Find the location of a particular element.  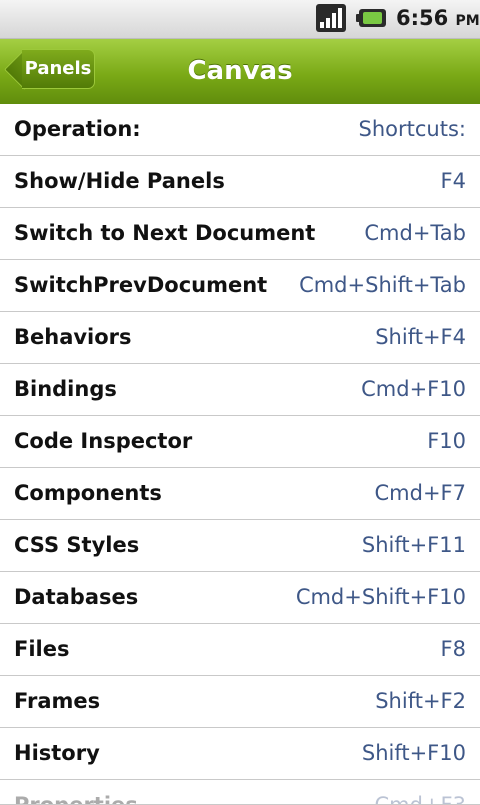

list-item: History Shift+F10 is located at coordinates (240, 754).